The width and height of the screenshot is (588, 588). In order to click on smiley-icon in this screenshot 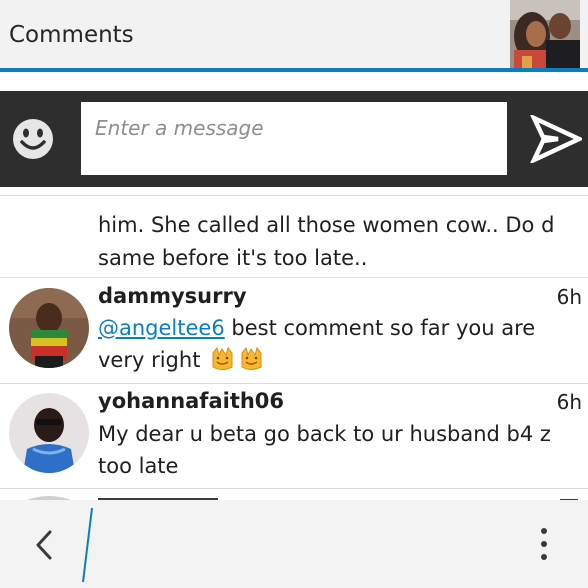, I will do `click(33, 139)`.